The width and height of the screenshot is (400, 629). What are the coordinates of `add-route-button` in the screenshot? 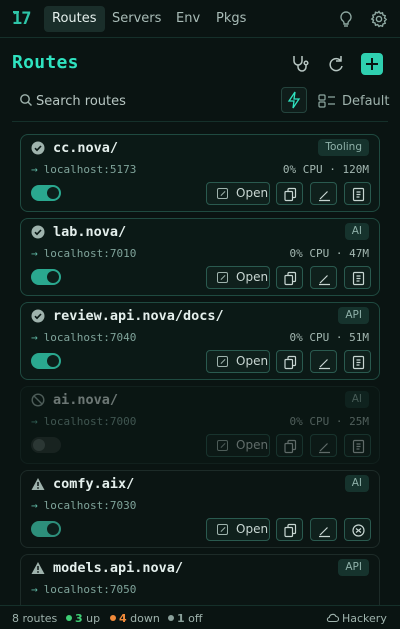 It's located at (372, 64).